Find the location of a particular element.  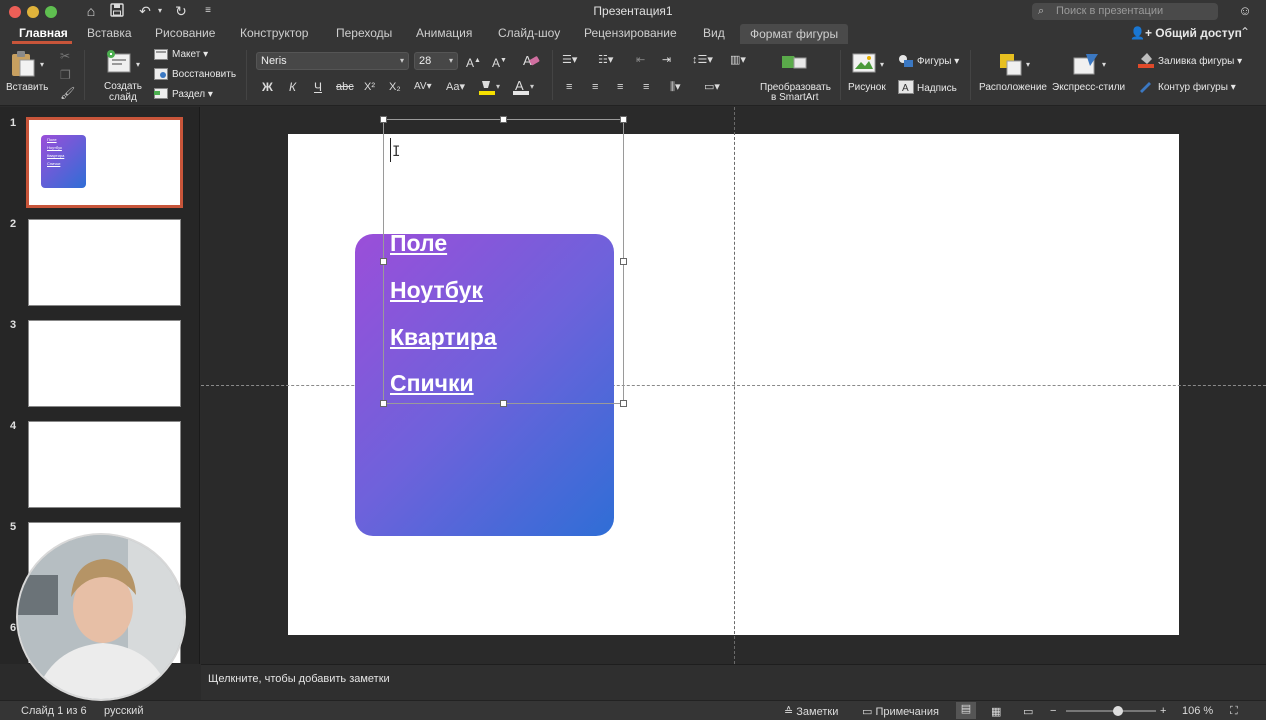

slide-thumbnail-1: Поле Ноутбук Квартира Спички is located at coordinates (104, 162).